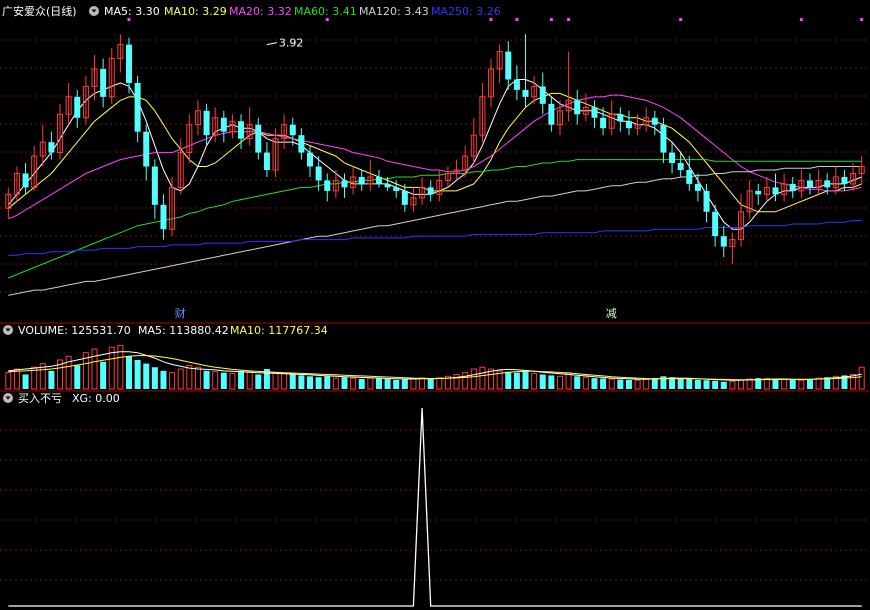 This screenshot has height=610, width=870. Describe the element at coordinates (74, 330) in the screenshot. I see `volume-title: VOLUME: 125531.70` at that location.